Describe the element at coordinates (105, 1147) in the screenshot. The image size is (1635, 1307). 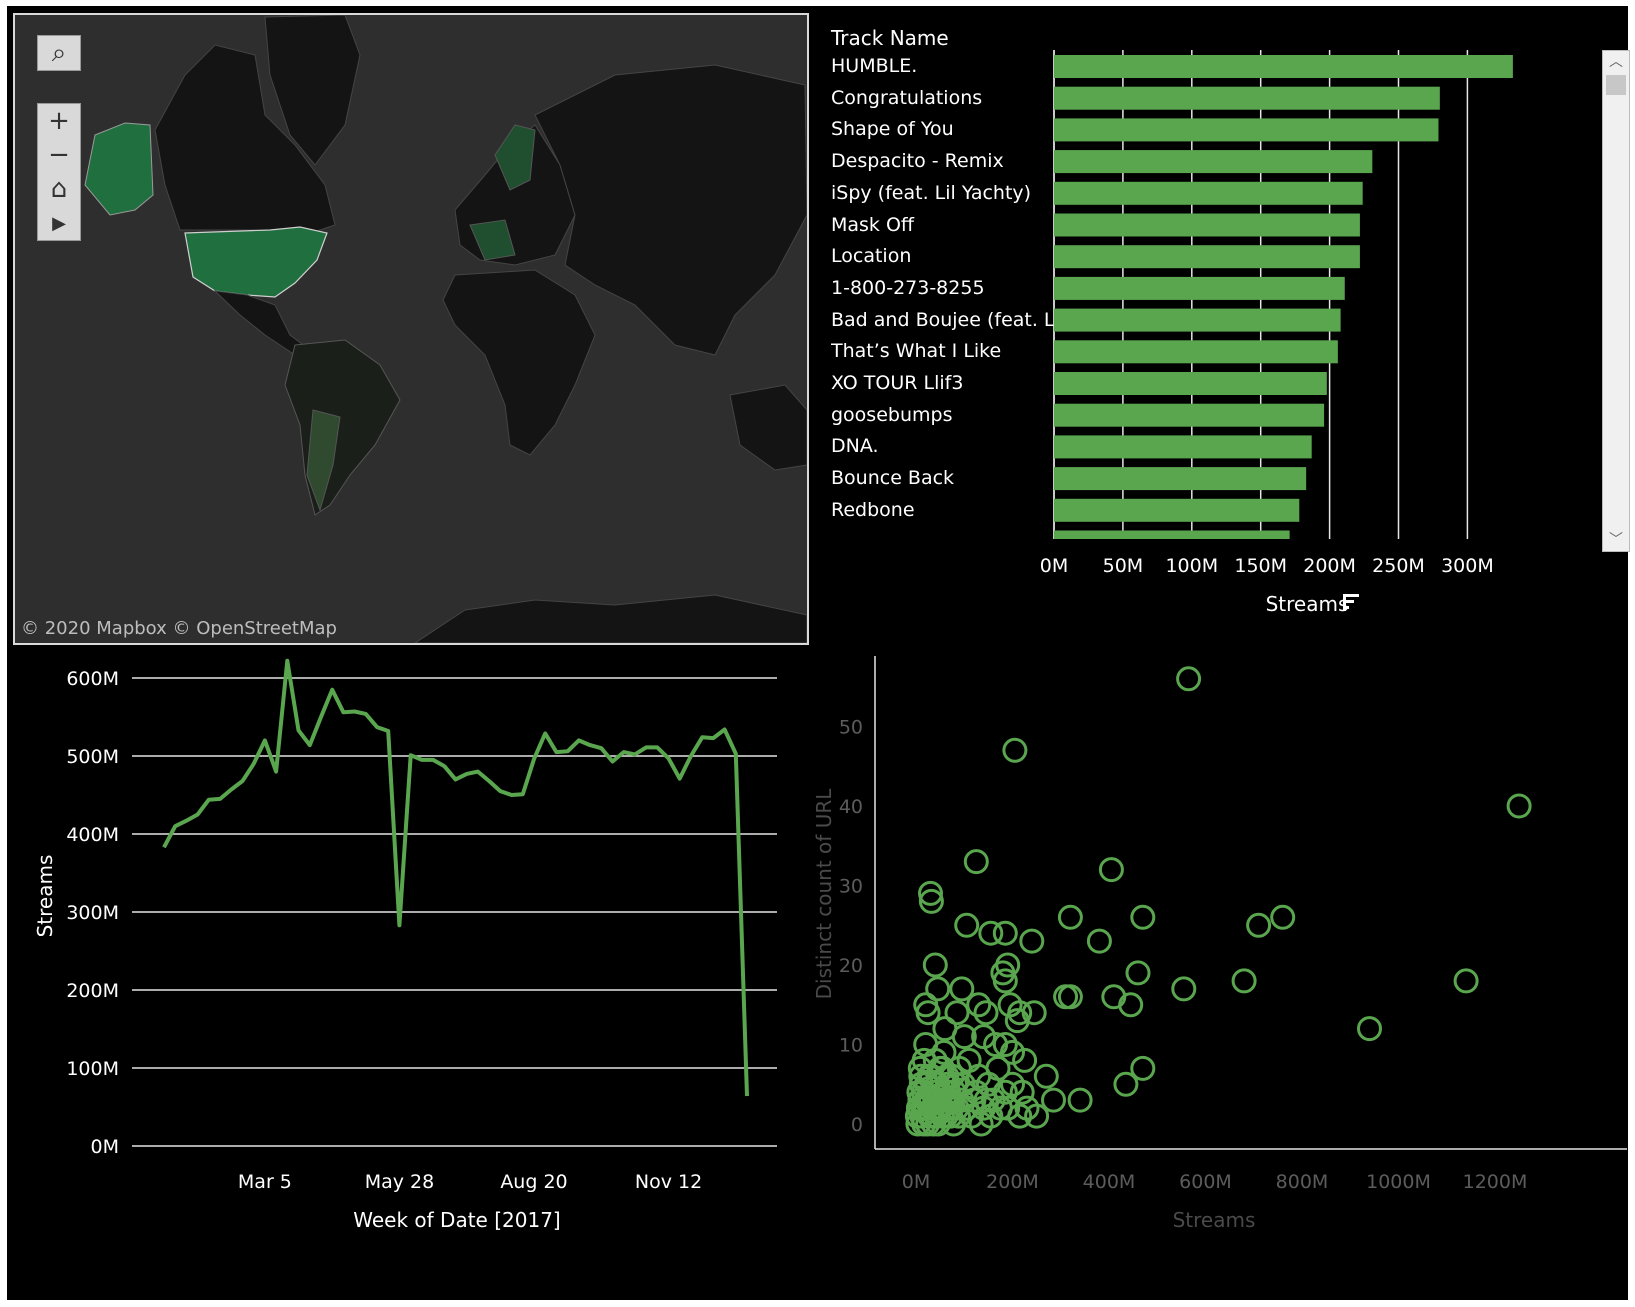
I see `line-y-tick-label: 0M` at that location.